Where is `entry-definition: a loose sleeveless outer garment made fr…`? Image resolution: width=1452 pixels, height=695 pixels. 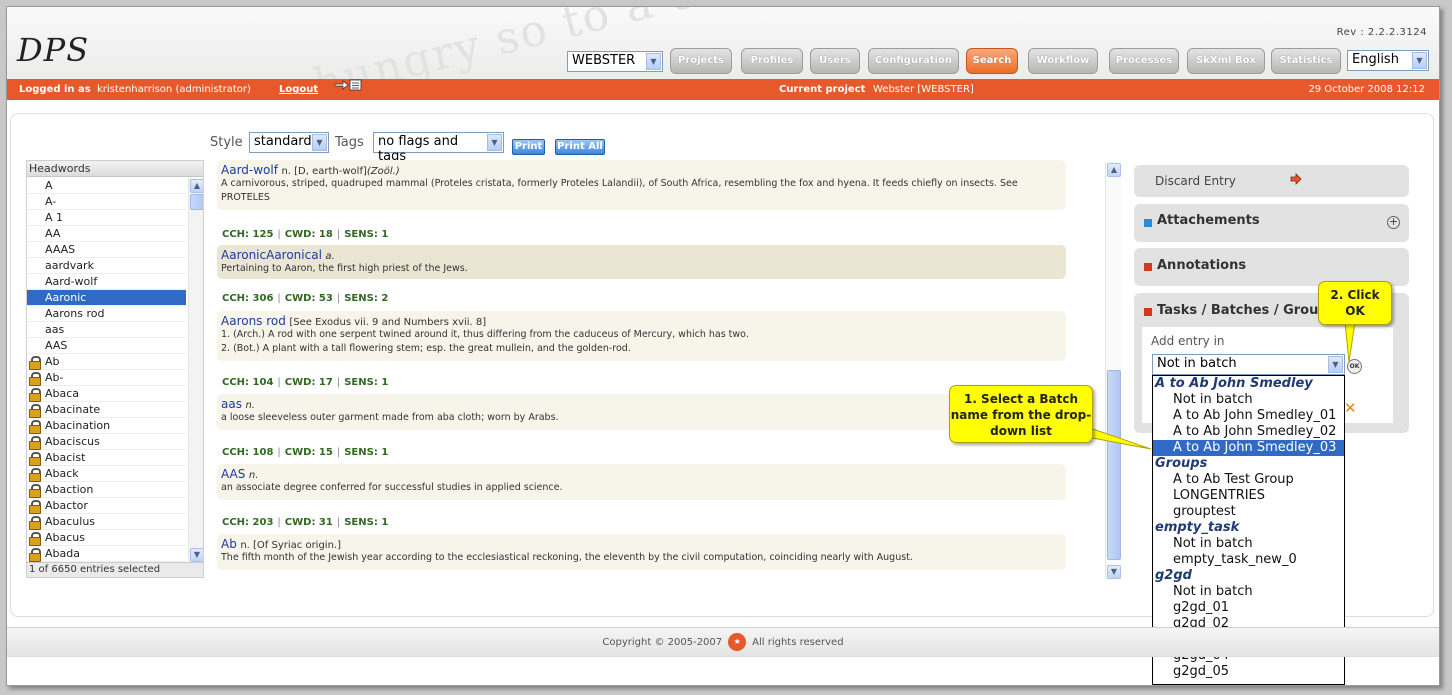 entry-definition: a loose sleeveless outer garment made fr… is located at coordinates (390, 417).